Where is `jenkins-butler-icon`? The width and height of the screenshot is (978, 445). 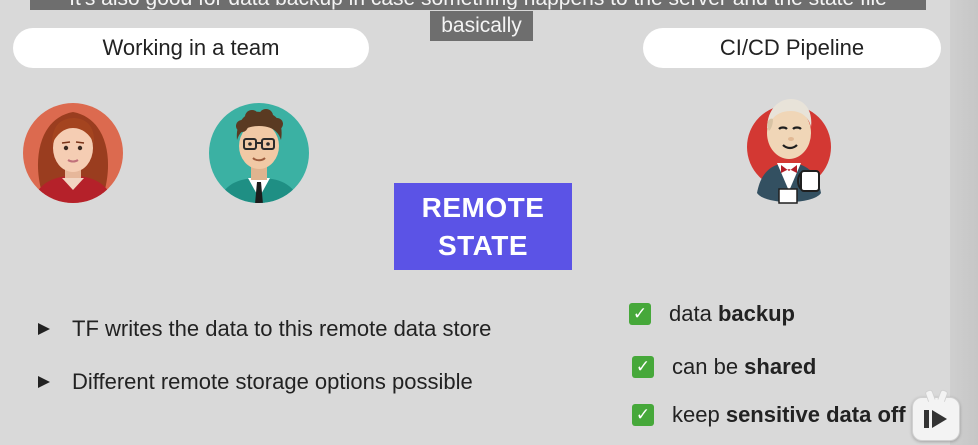 jenkins-butler-icon is located at coordinates (789, 151).